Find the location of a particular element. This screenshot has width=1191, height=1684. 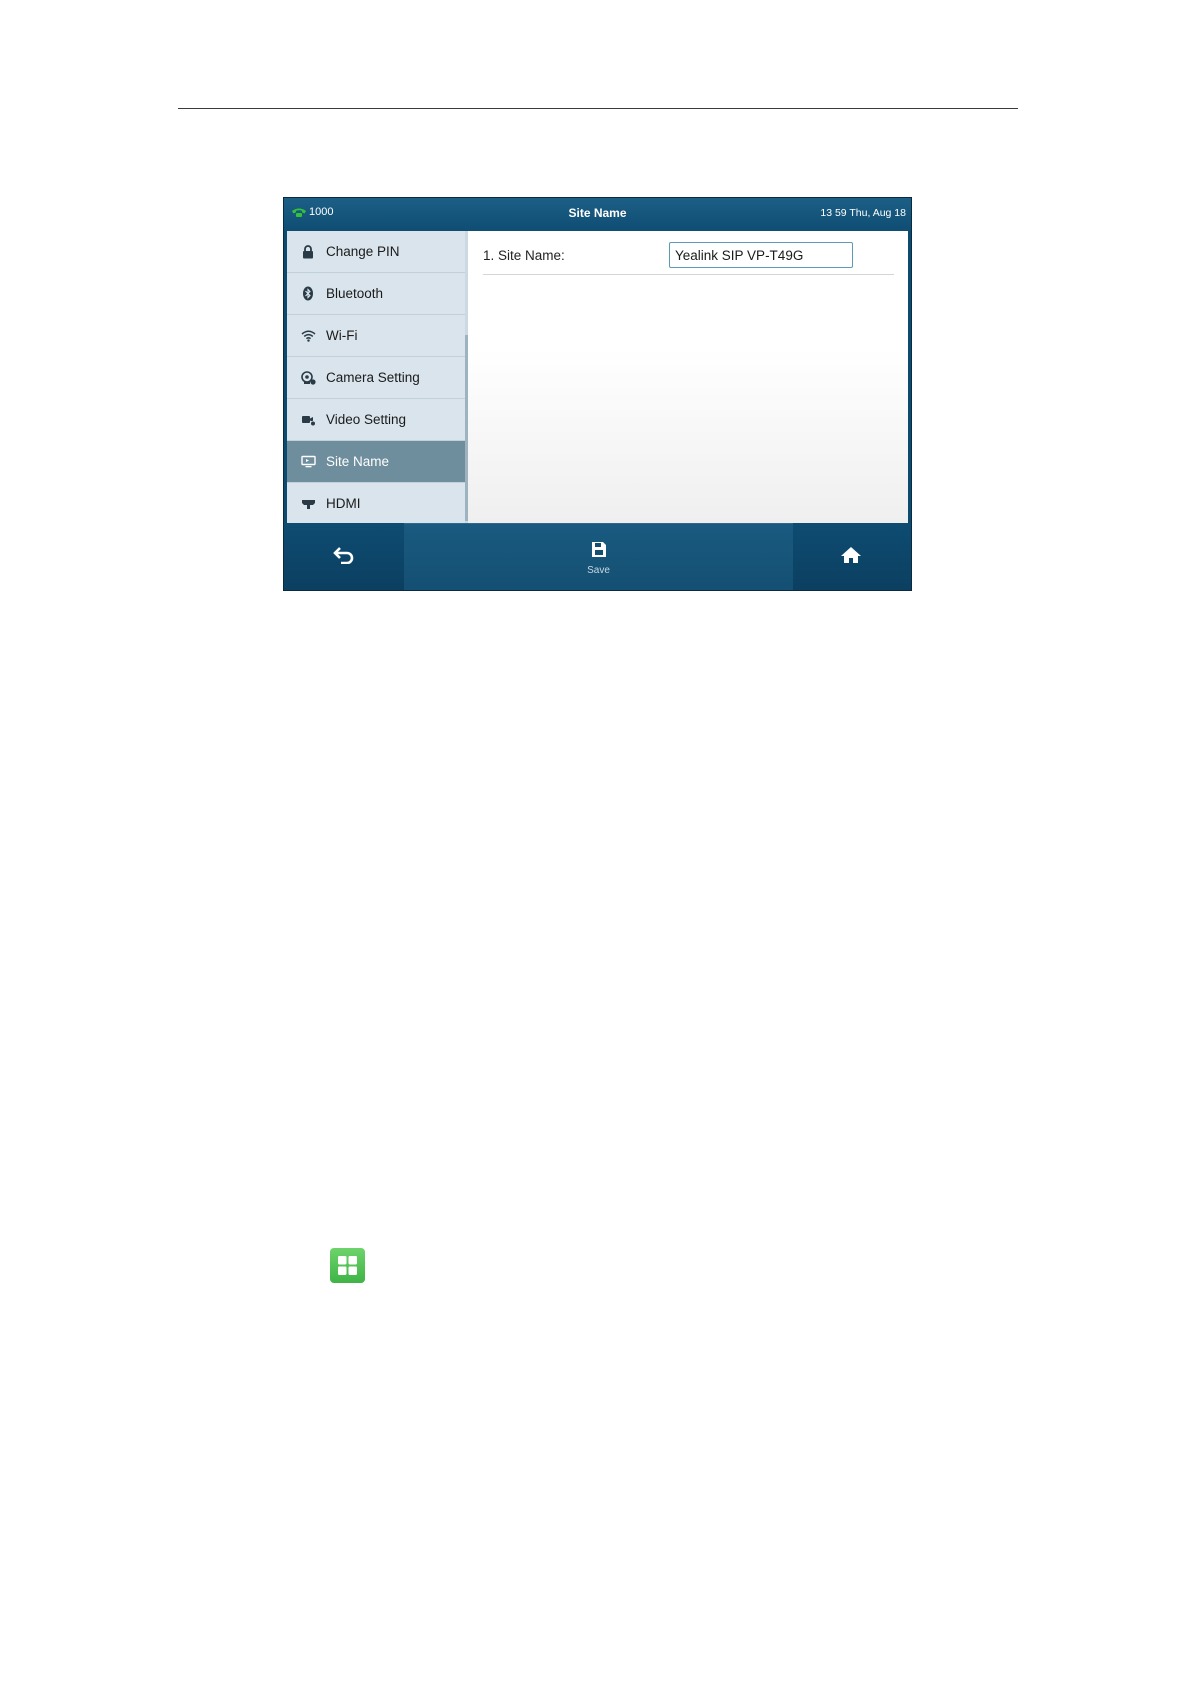

status-bar: 1000 Site Name 13 59 Thu, Aug 18 is located at coordinates (597, 214).